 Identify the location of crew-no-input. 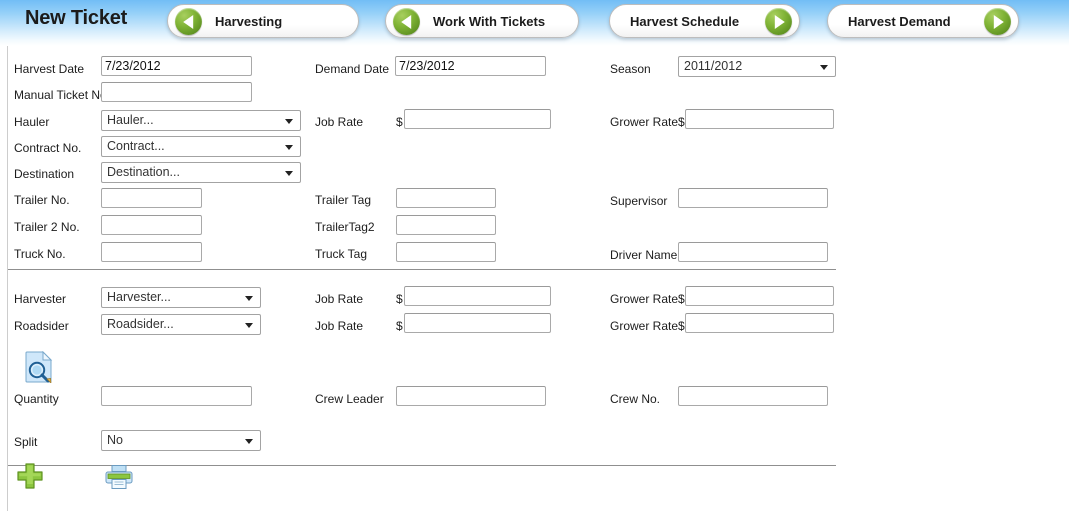
(753, 396).